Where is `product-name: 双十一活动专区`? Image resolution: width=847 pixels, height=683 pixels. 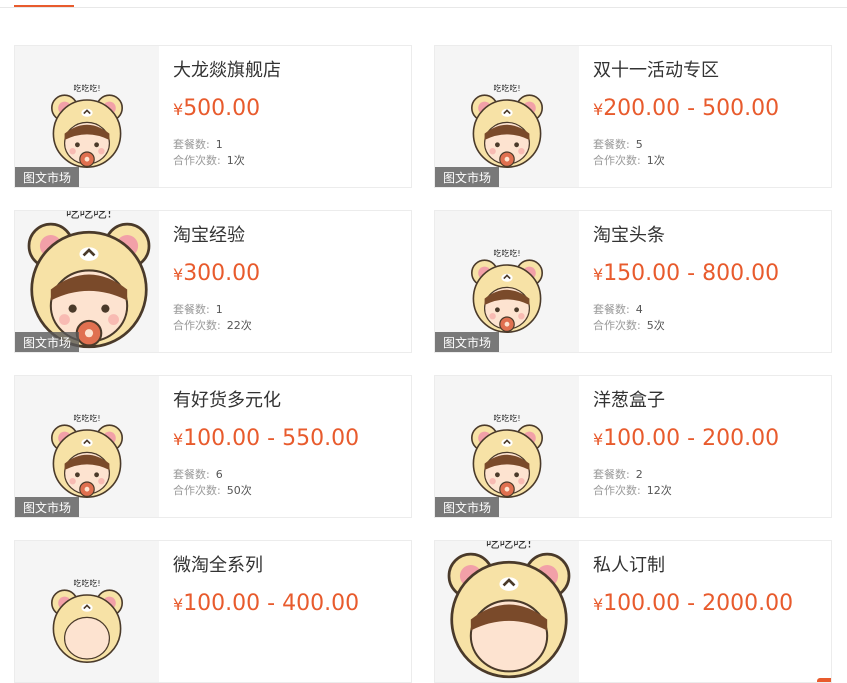 product-name: 双十一活动专区 is located at coordinates (656, 69).